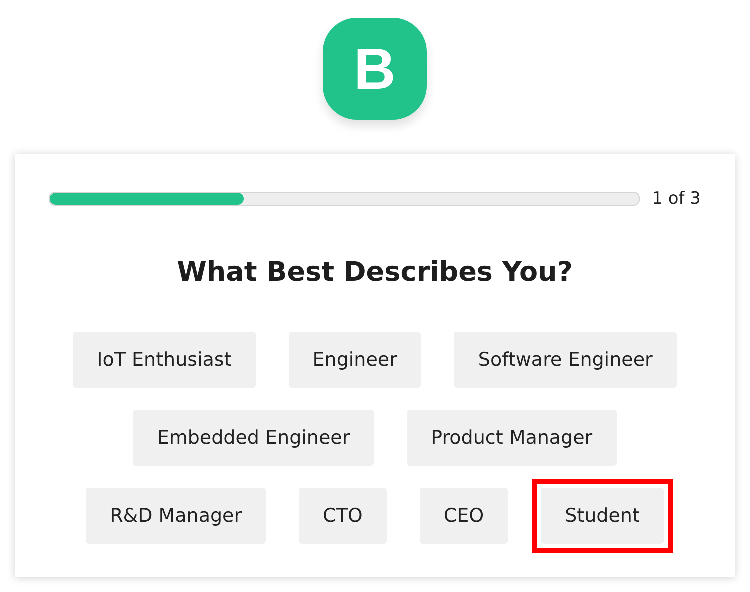 This screenshot has width=750, height=592. I want to click on option-button: R&D Manager, so click(176, 516).